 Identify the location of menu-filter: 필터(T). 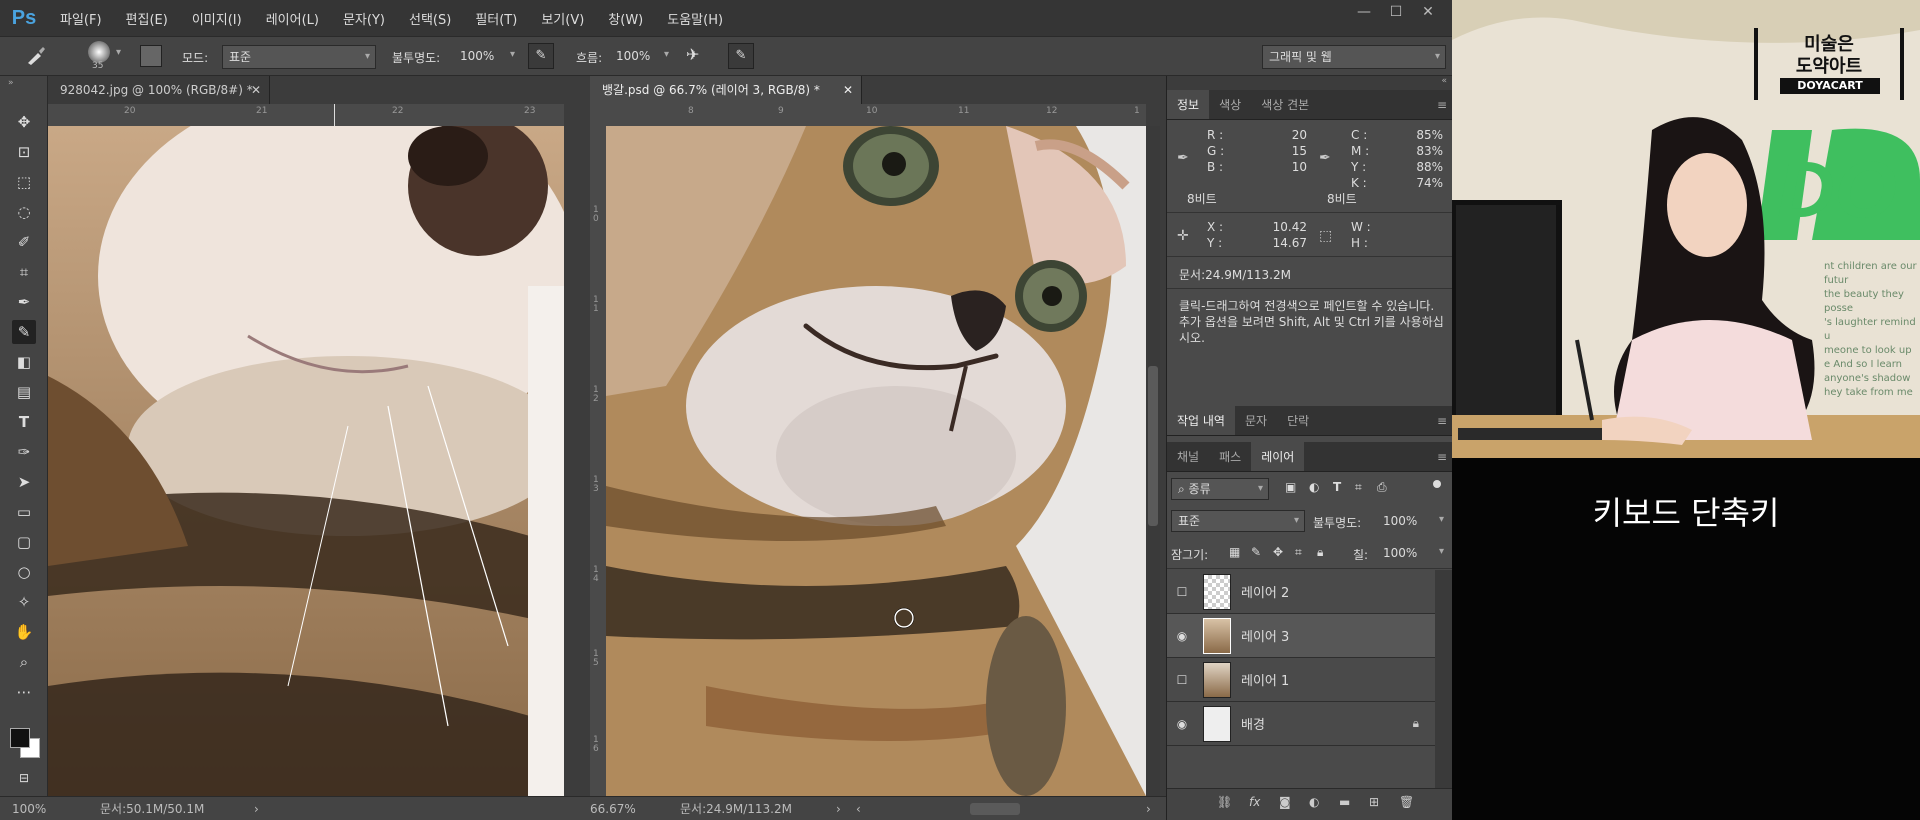
(496, 18).